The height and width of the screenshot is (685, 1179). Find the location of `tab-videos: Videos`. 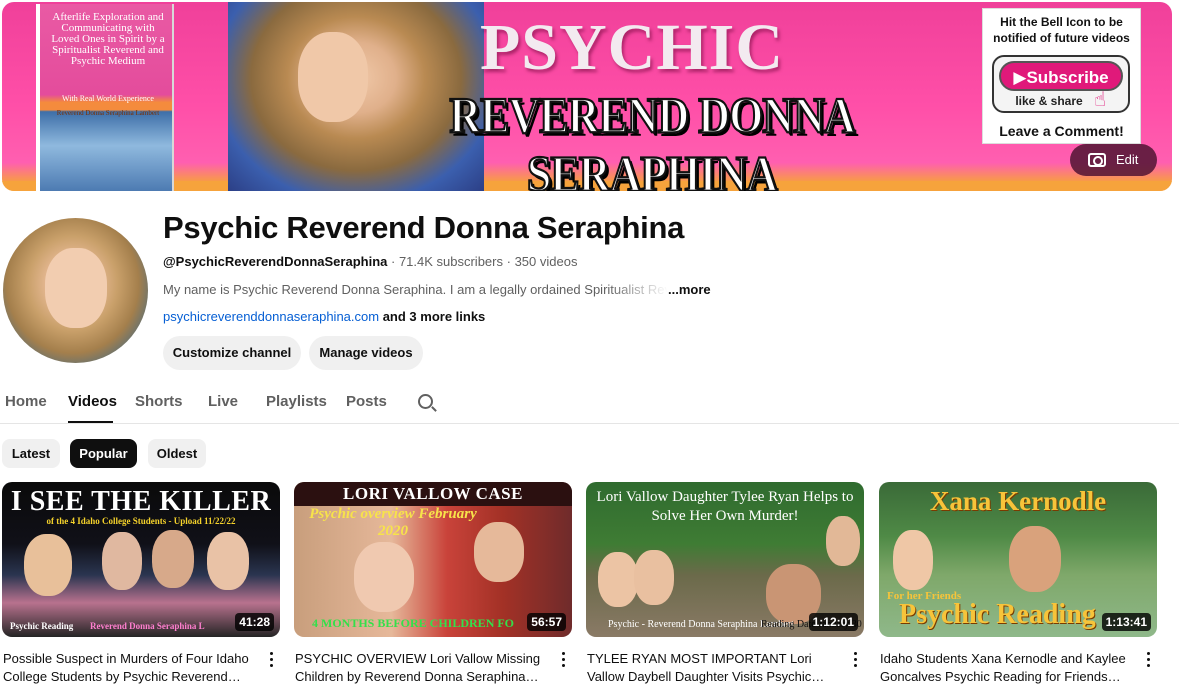

tab-videos: Videos is located at coordinates (92, 401).